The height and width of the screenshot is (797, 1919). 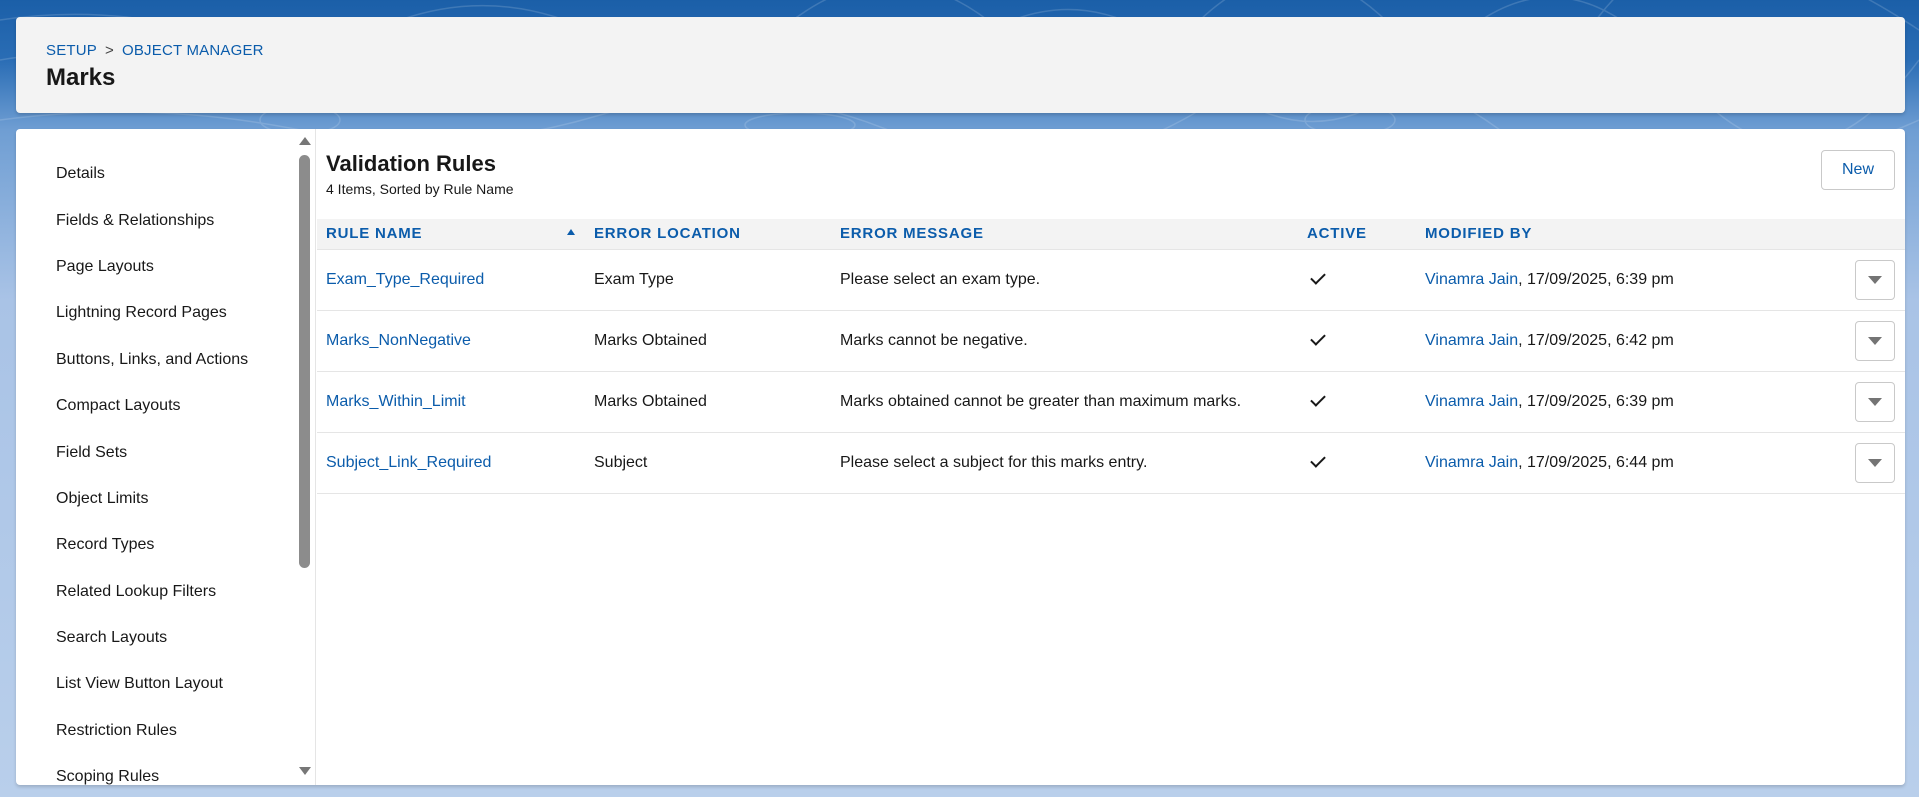 What do you see at coordinates (420, 189) in the screenshot?
I see `section-subtitle: 4 Items, Sorted by Rule Name` at bounding box center [420, 189].